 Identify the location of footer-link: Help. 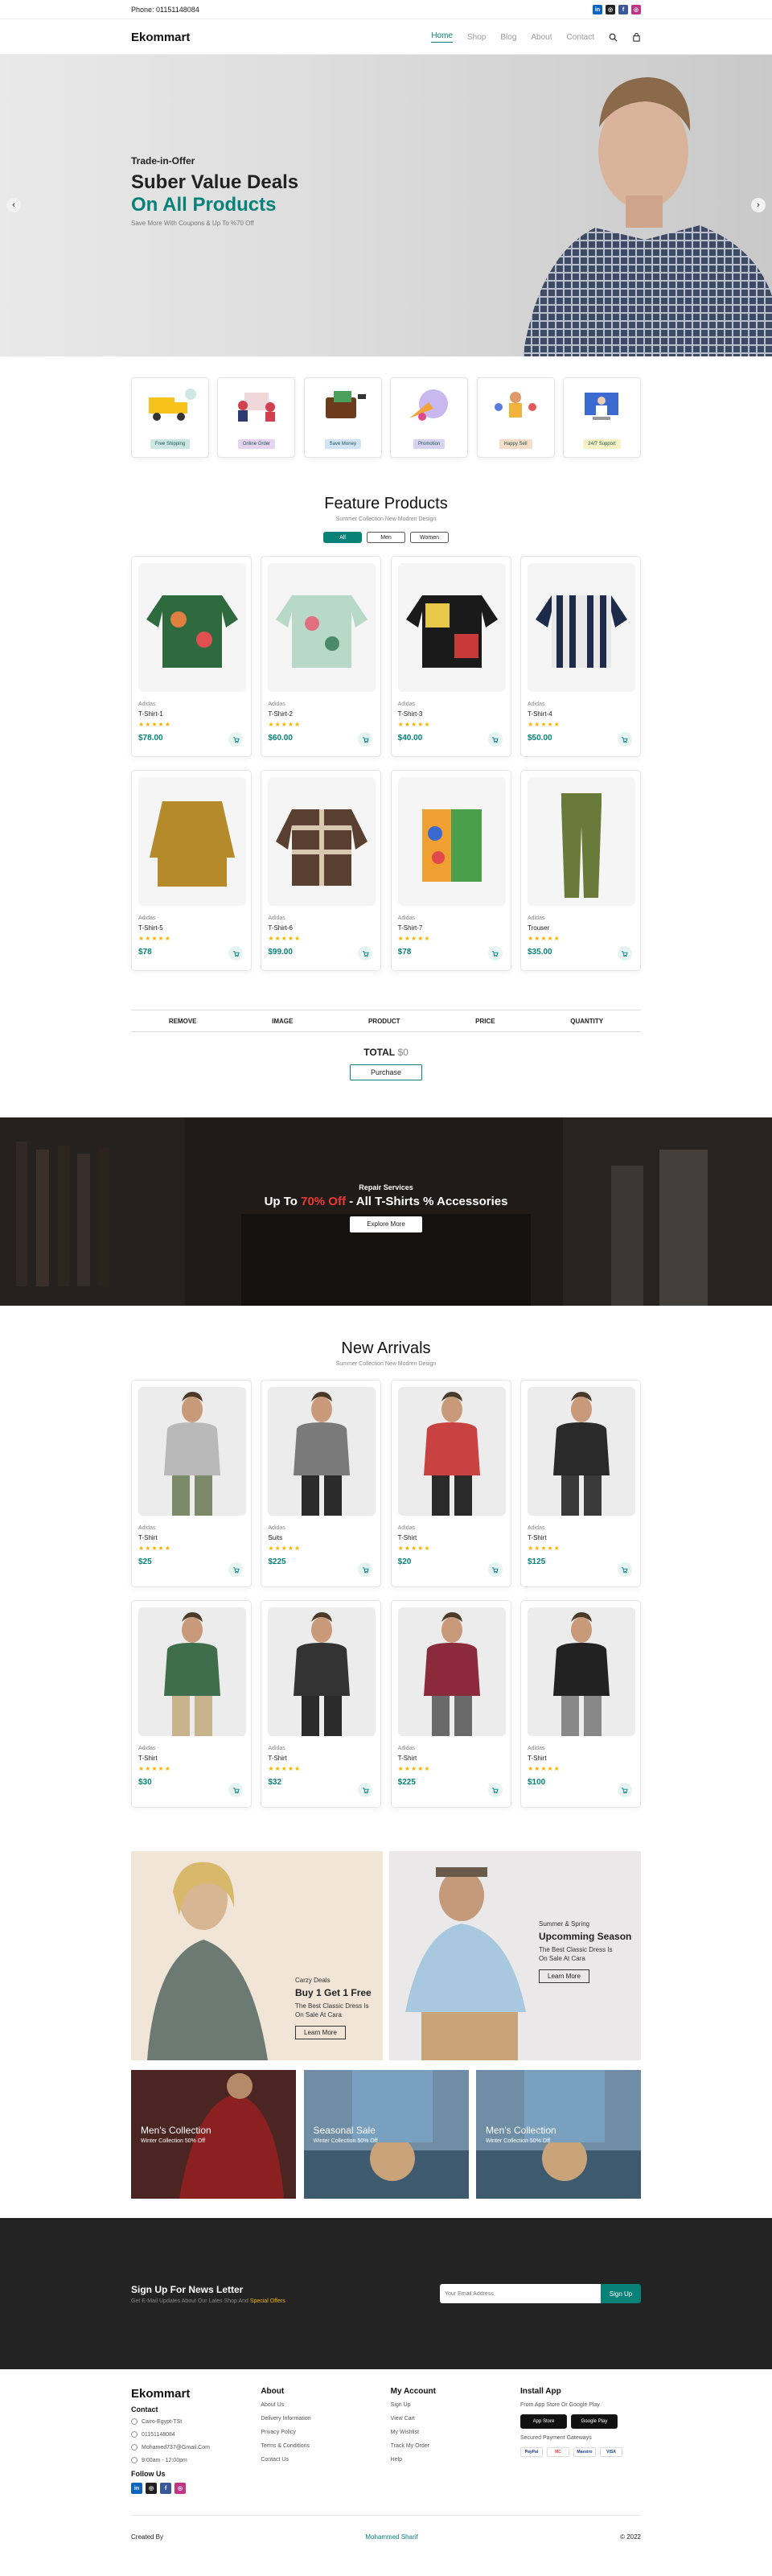
(451, 2460).